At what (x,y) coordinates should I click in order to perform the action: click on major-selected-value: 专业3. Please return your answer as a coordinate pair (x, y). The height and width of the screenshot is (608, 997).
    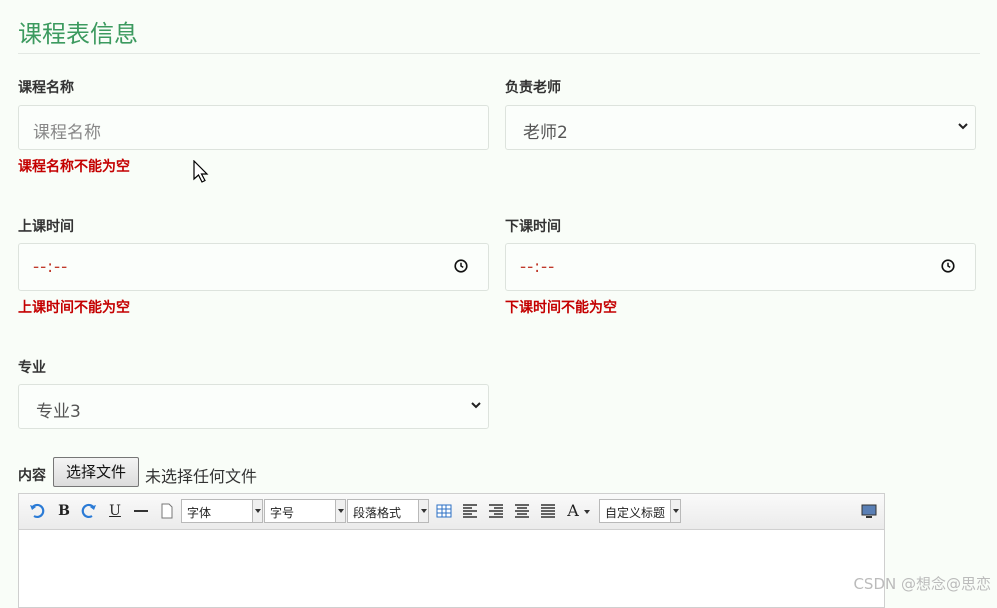
    Looking at the image, I should click on (58, 412).